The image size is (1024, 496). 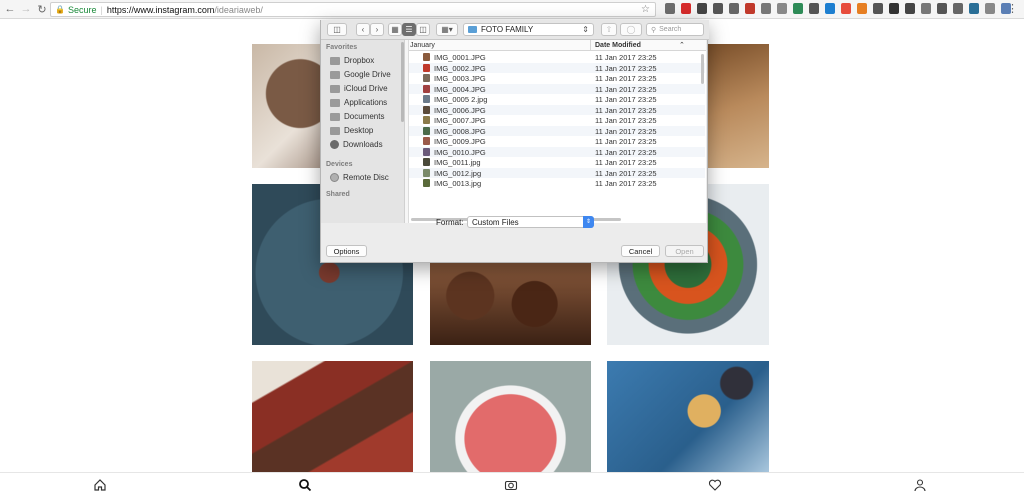 I want to click on share-icon: ⇧, so click(x=609, y=29).